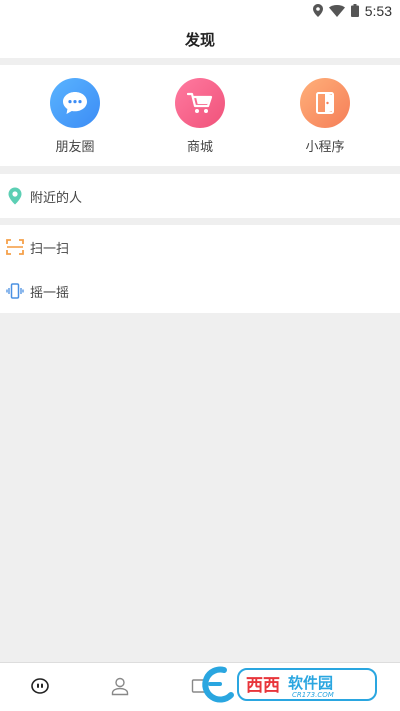  What do you see at coordinates (200, 291) in the screenshot?
I see `shake-row: 摇一摇` at bounding box center [200, 291].